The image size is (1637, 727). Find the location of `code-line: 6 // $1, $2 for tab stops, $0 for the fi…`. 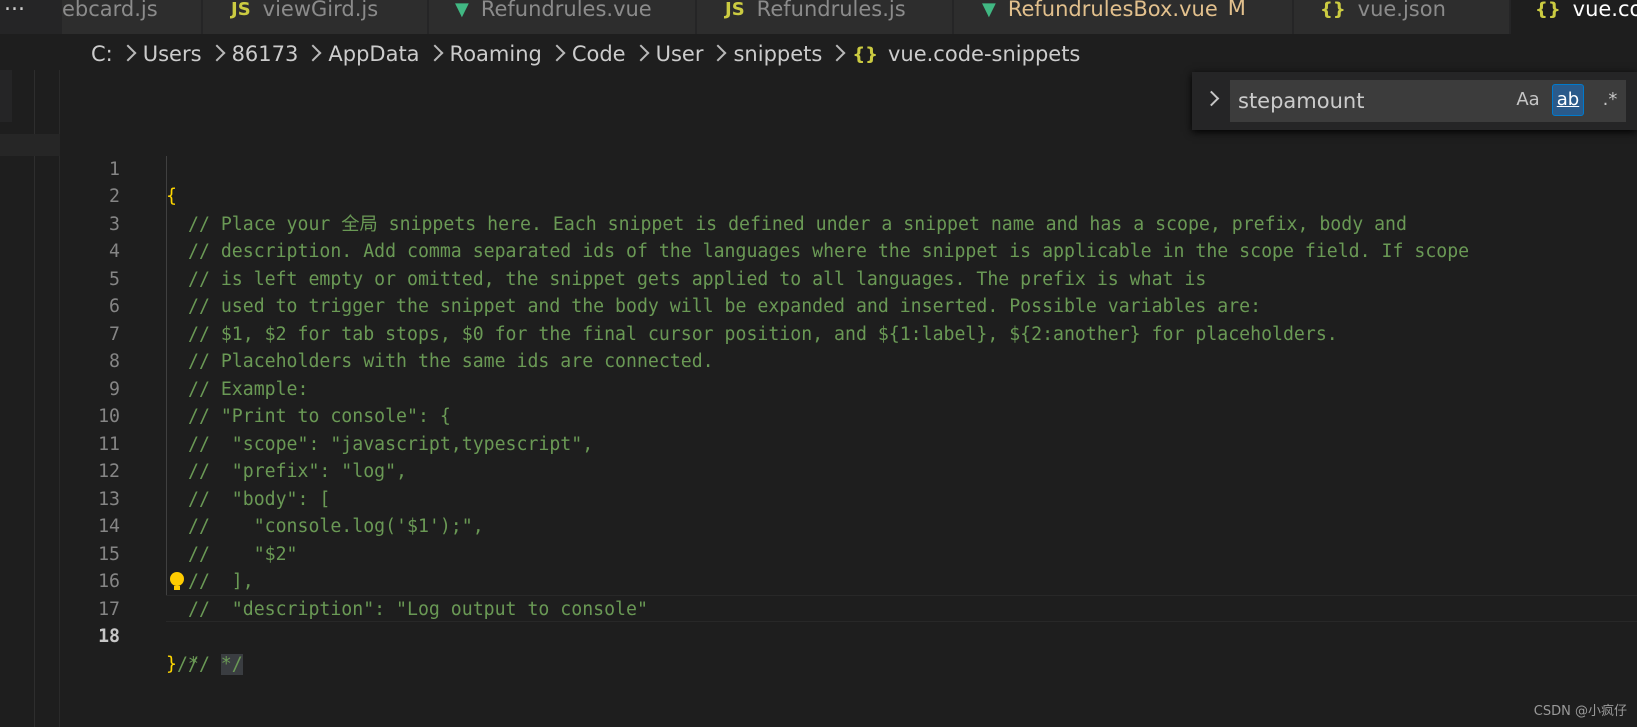

code-line: 6 // $1, $2 for tab stops, $0 for the fi… is located at coordinates (849, 305).